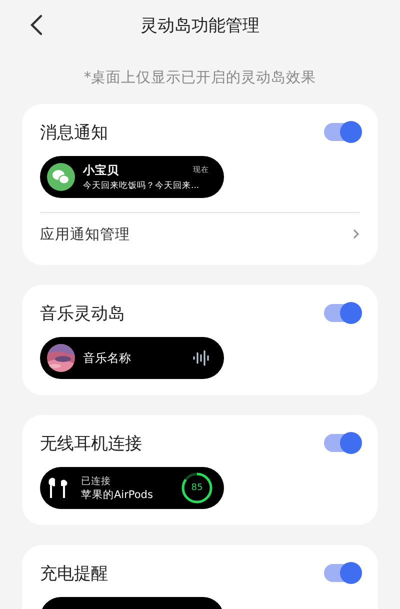 The width and height of the screenshot is (400, 609). What do you see at coordinates (36, 25) in the screenshot?
I see `back-icon` at bounding box center [36, 25].